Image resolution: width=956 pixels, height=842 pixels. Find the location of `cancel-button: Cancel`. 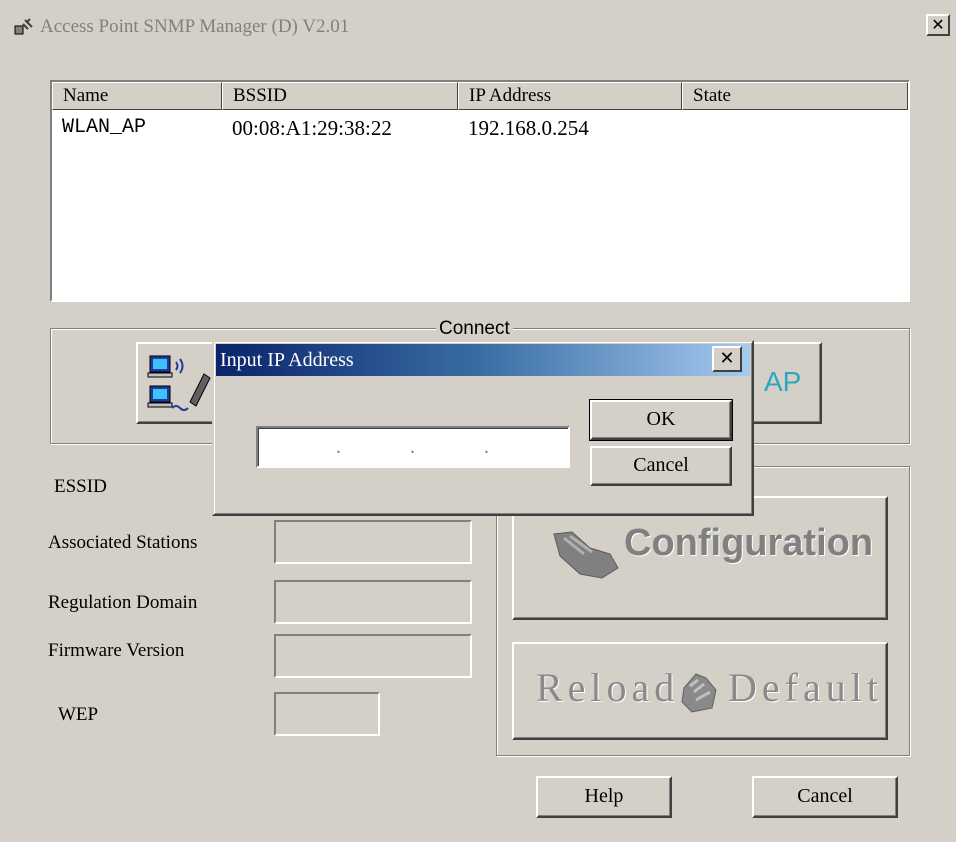

cancel-button: Cancel is located at coordinates (825, 797).